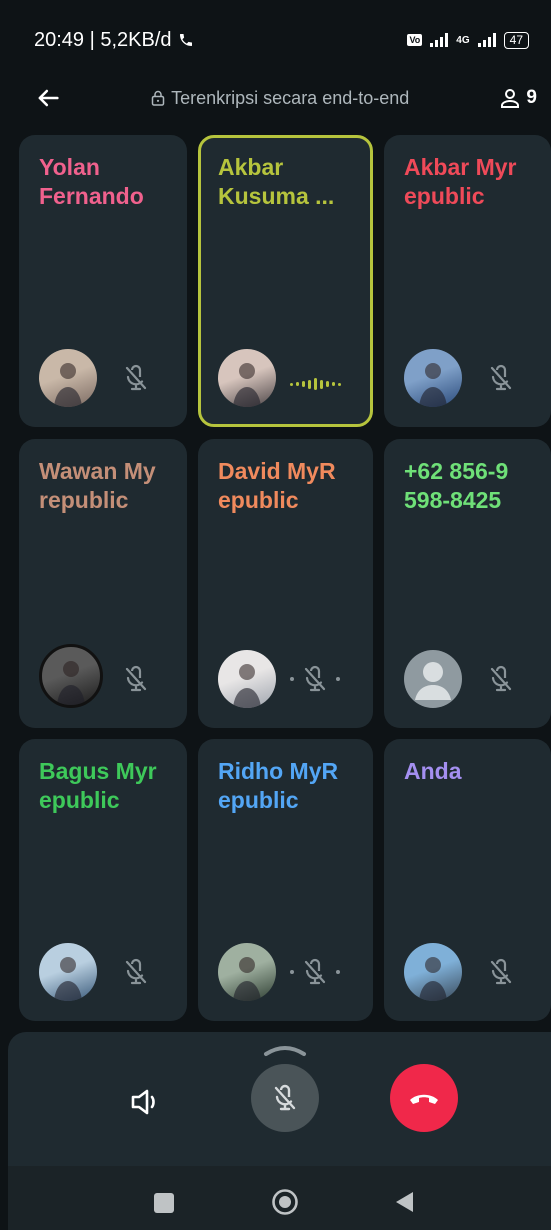 This screenshot has width=551, height=1230. Describe the element at coordinates (290, 97) in the screenshot. I see `encryption-text: Terenkripsi secara end-to-end` at that location.